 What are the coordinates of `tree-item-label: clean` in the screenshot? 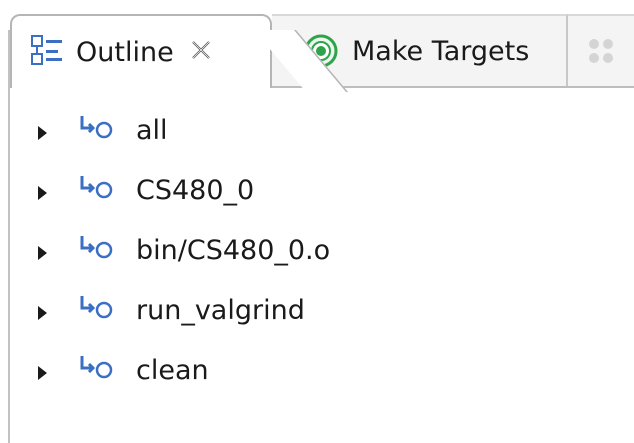 It's located at (172, 370).